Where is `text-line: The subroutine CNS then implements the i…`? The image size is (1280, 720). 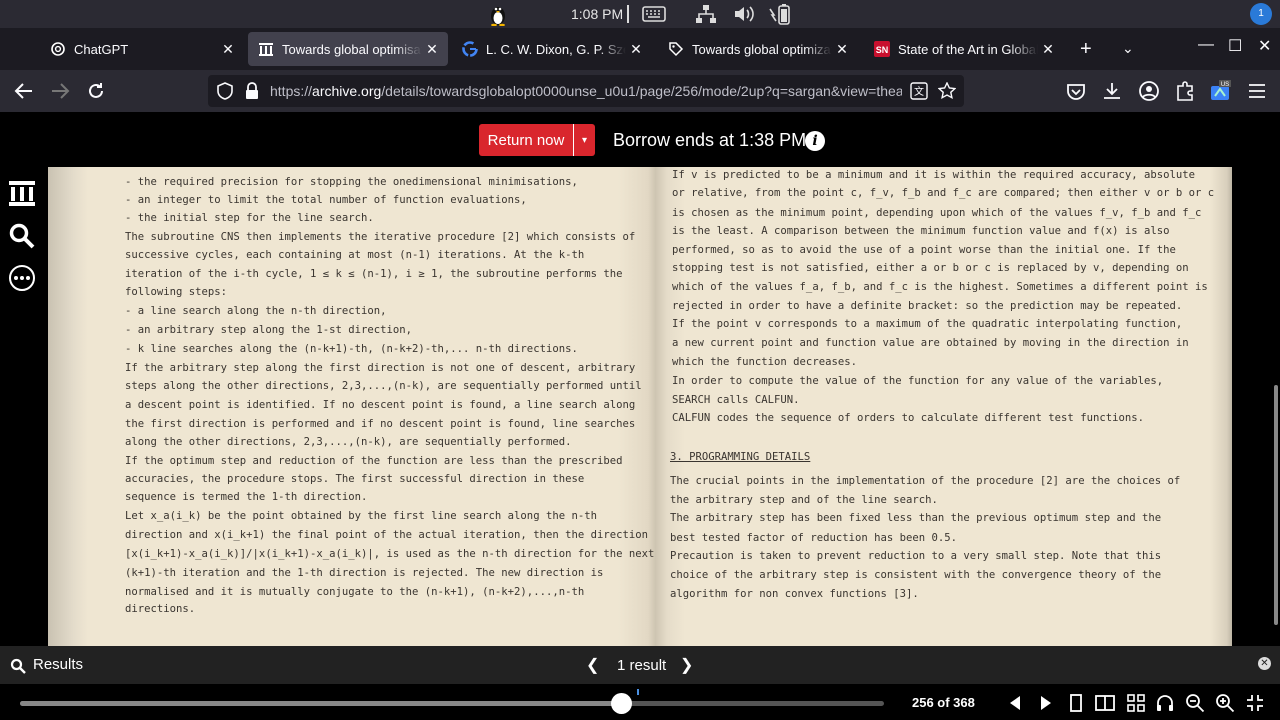
text-line: The subroutine CNS then implements the i… is located at coordinates (380, 237).